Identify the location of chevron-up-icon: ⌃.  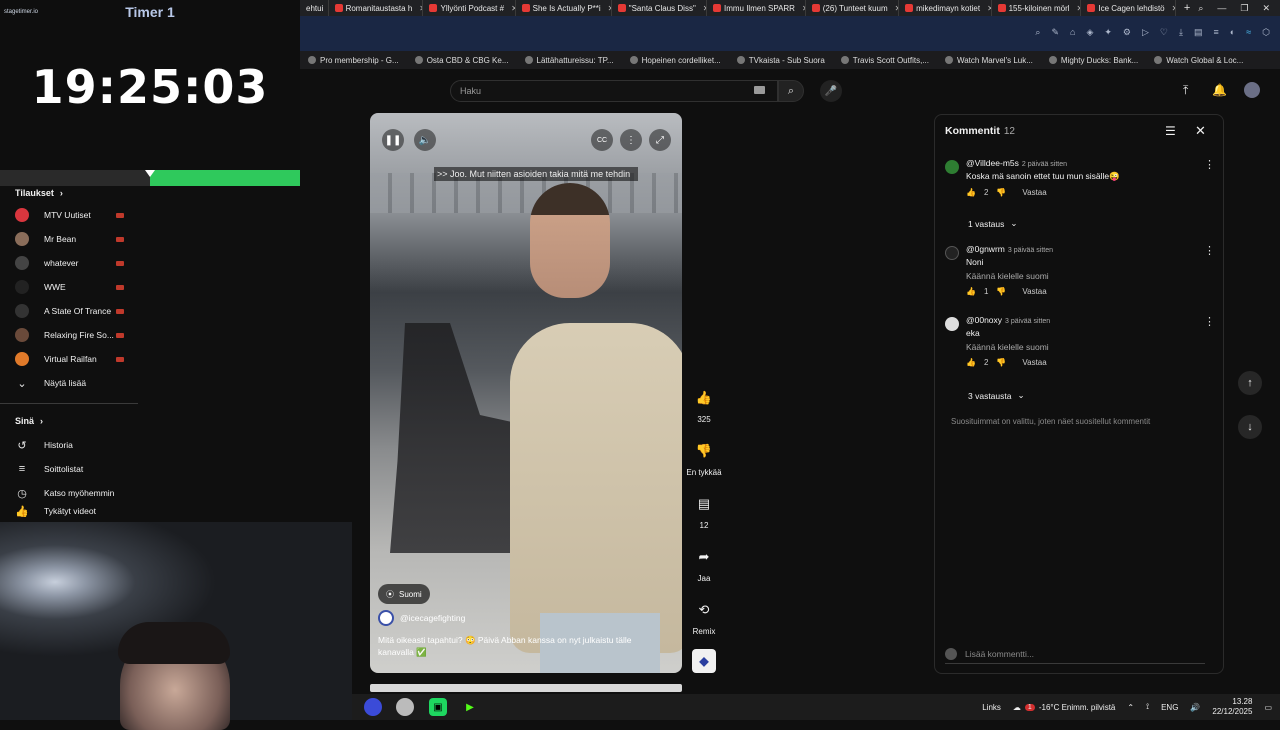
(1130, 707).